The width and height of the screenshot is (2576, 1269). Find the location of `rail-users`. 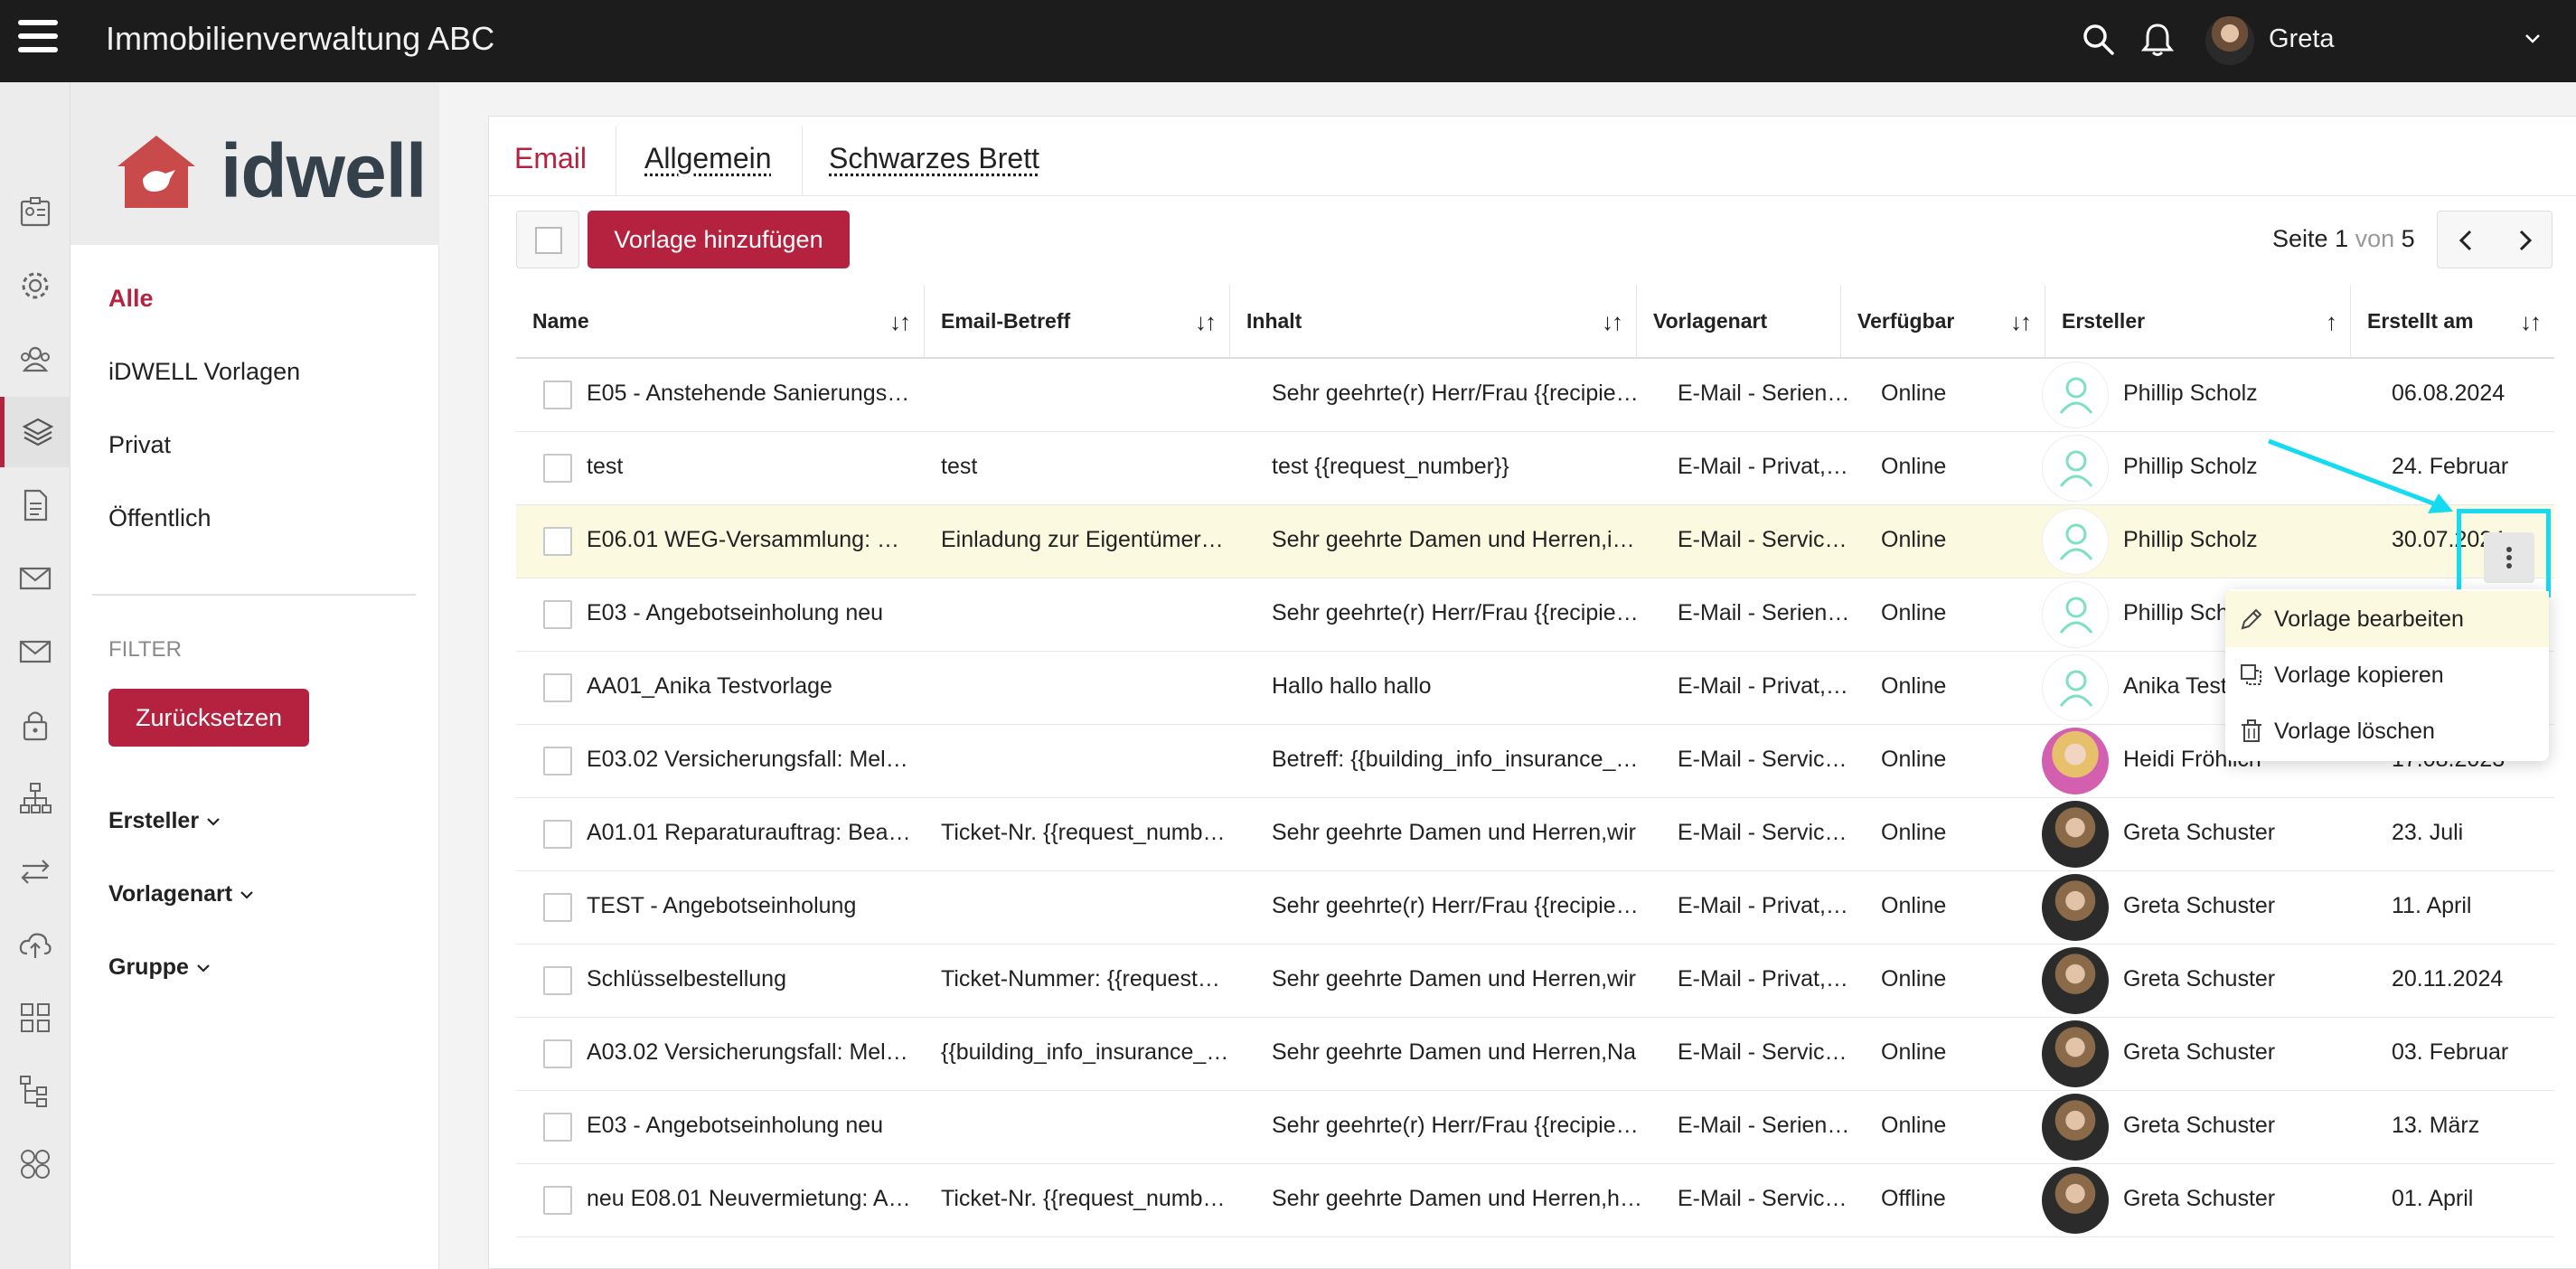

rail-users is located at coordinates (36, 359).